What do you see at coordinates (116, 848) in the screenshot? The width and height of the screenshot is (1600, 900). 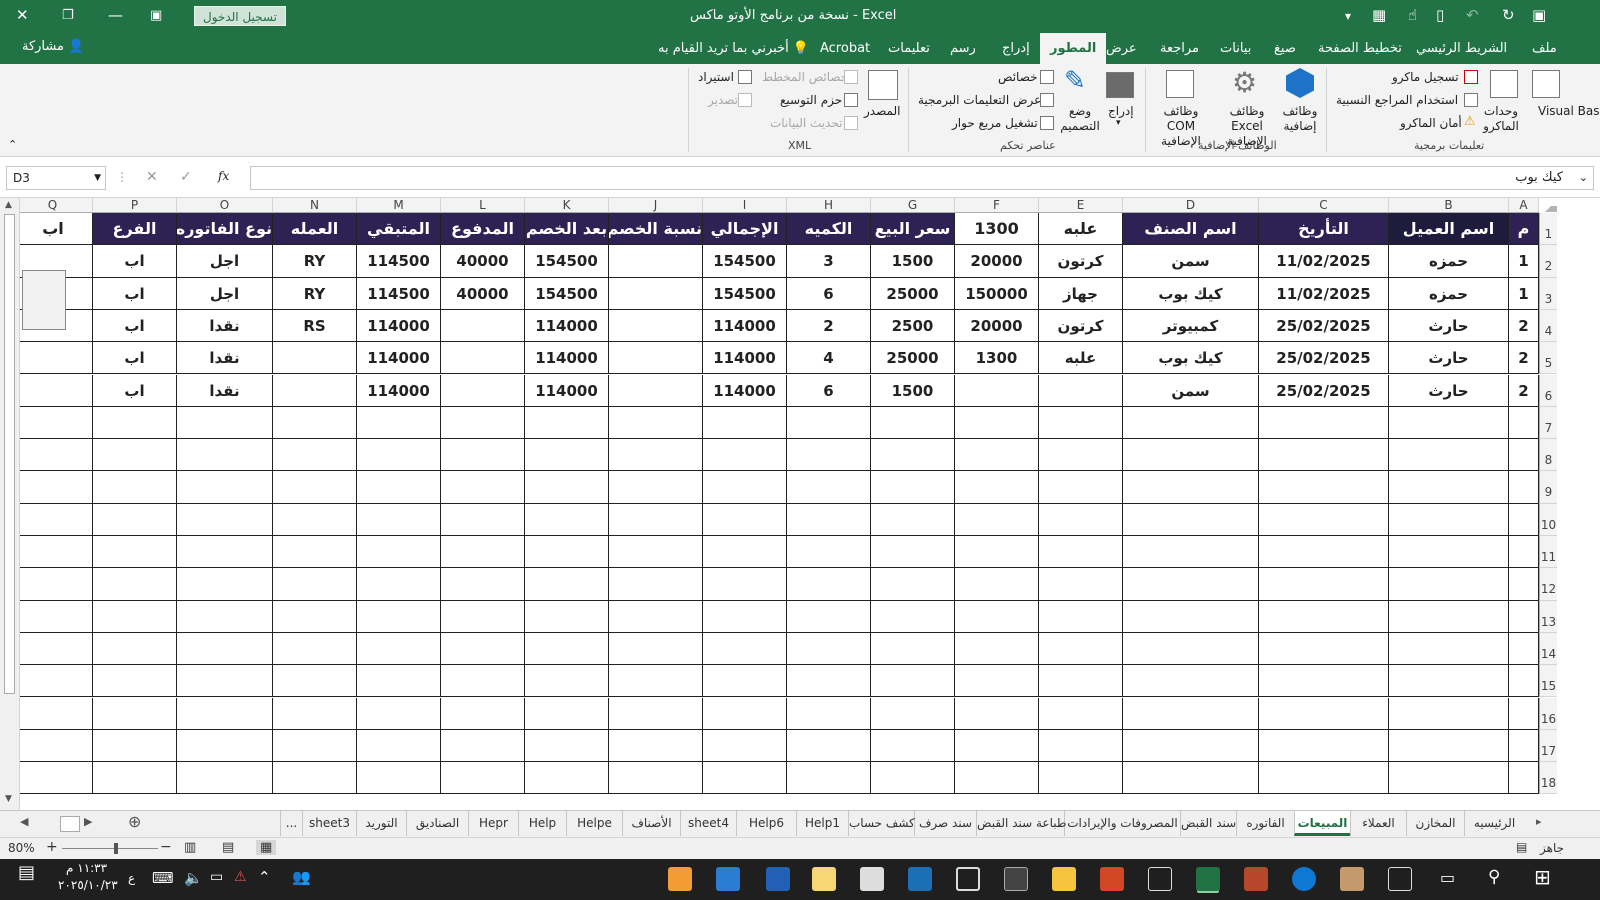 I see `zoom-slider-thumb` at bounding box center [116, 848].